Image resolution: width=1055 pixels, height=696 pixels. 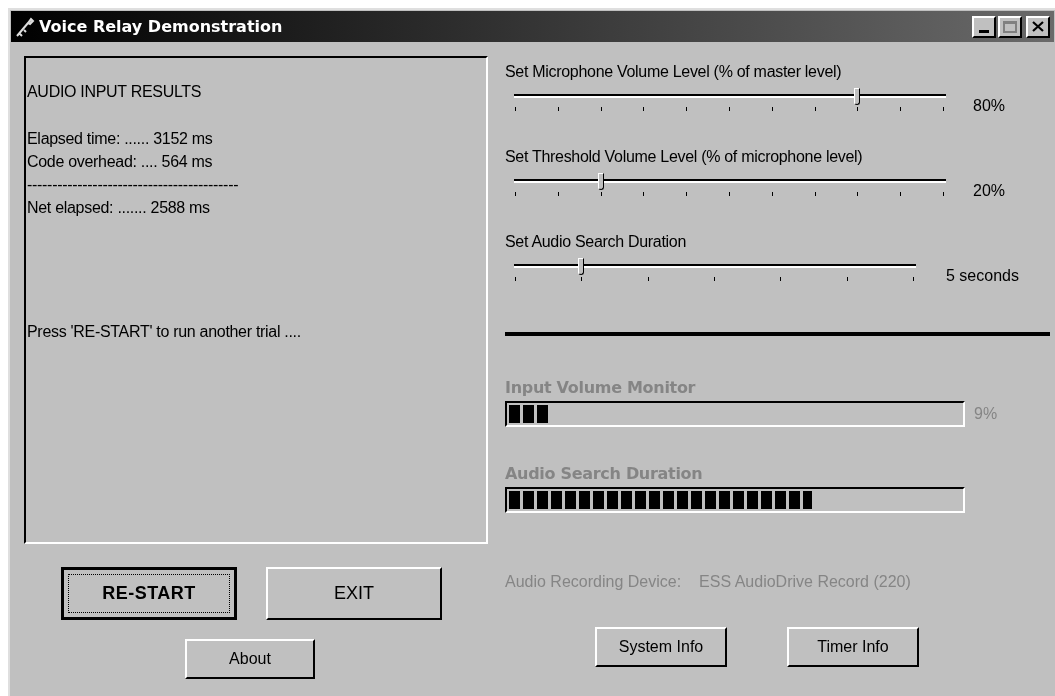 I want to click on slider-label: Set Threshold Volume Level (% of microphone level), so click(x=684, y=157).